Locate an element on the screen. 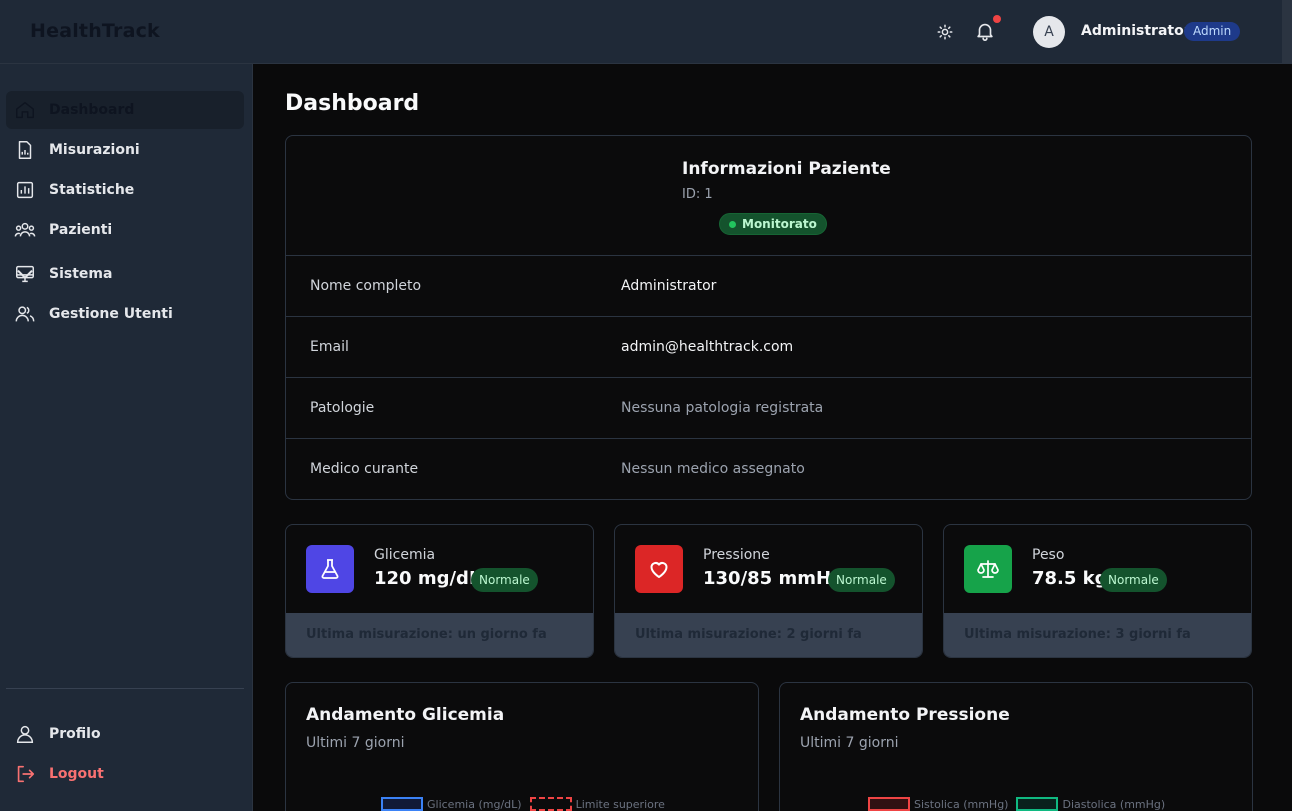 Image resolution: width=1292 pixels, height=811 pixels. metric-title: Glicemia is located at coordinates (405, 555).